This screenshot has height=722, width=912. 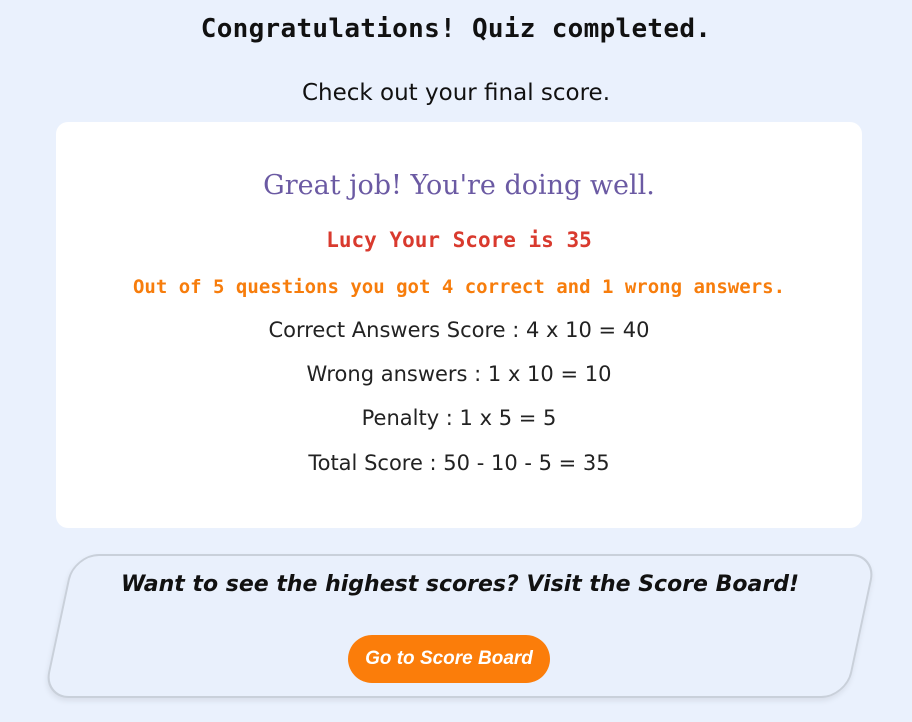 I want to click on penalty-score: Penalty : 1 x 5 = 5, so click(x=459, y=418).